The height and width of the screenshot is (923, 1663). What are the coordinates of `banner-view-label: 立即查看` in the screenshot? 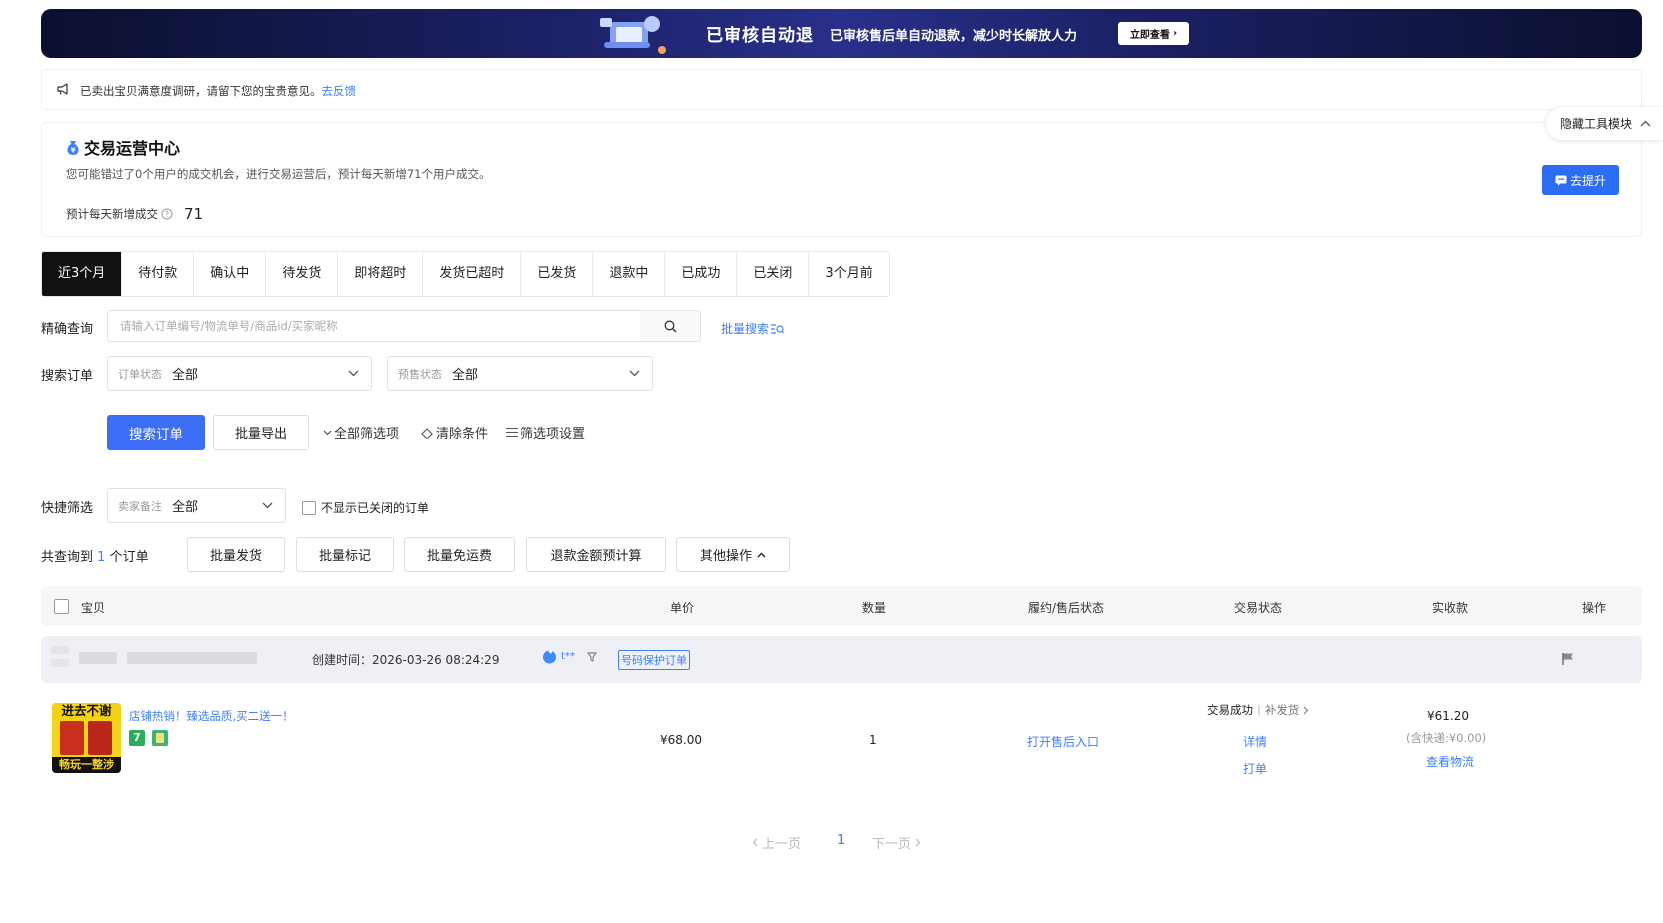 It's located at (1149, 35).